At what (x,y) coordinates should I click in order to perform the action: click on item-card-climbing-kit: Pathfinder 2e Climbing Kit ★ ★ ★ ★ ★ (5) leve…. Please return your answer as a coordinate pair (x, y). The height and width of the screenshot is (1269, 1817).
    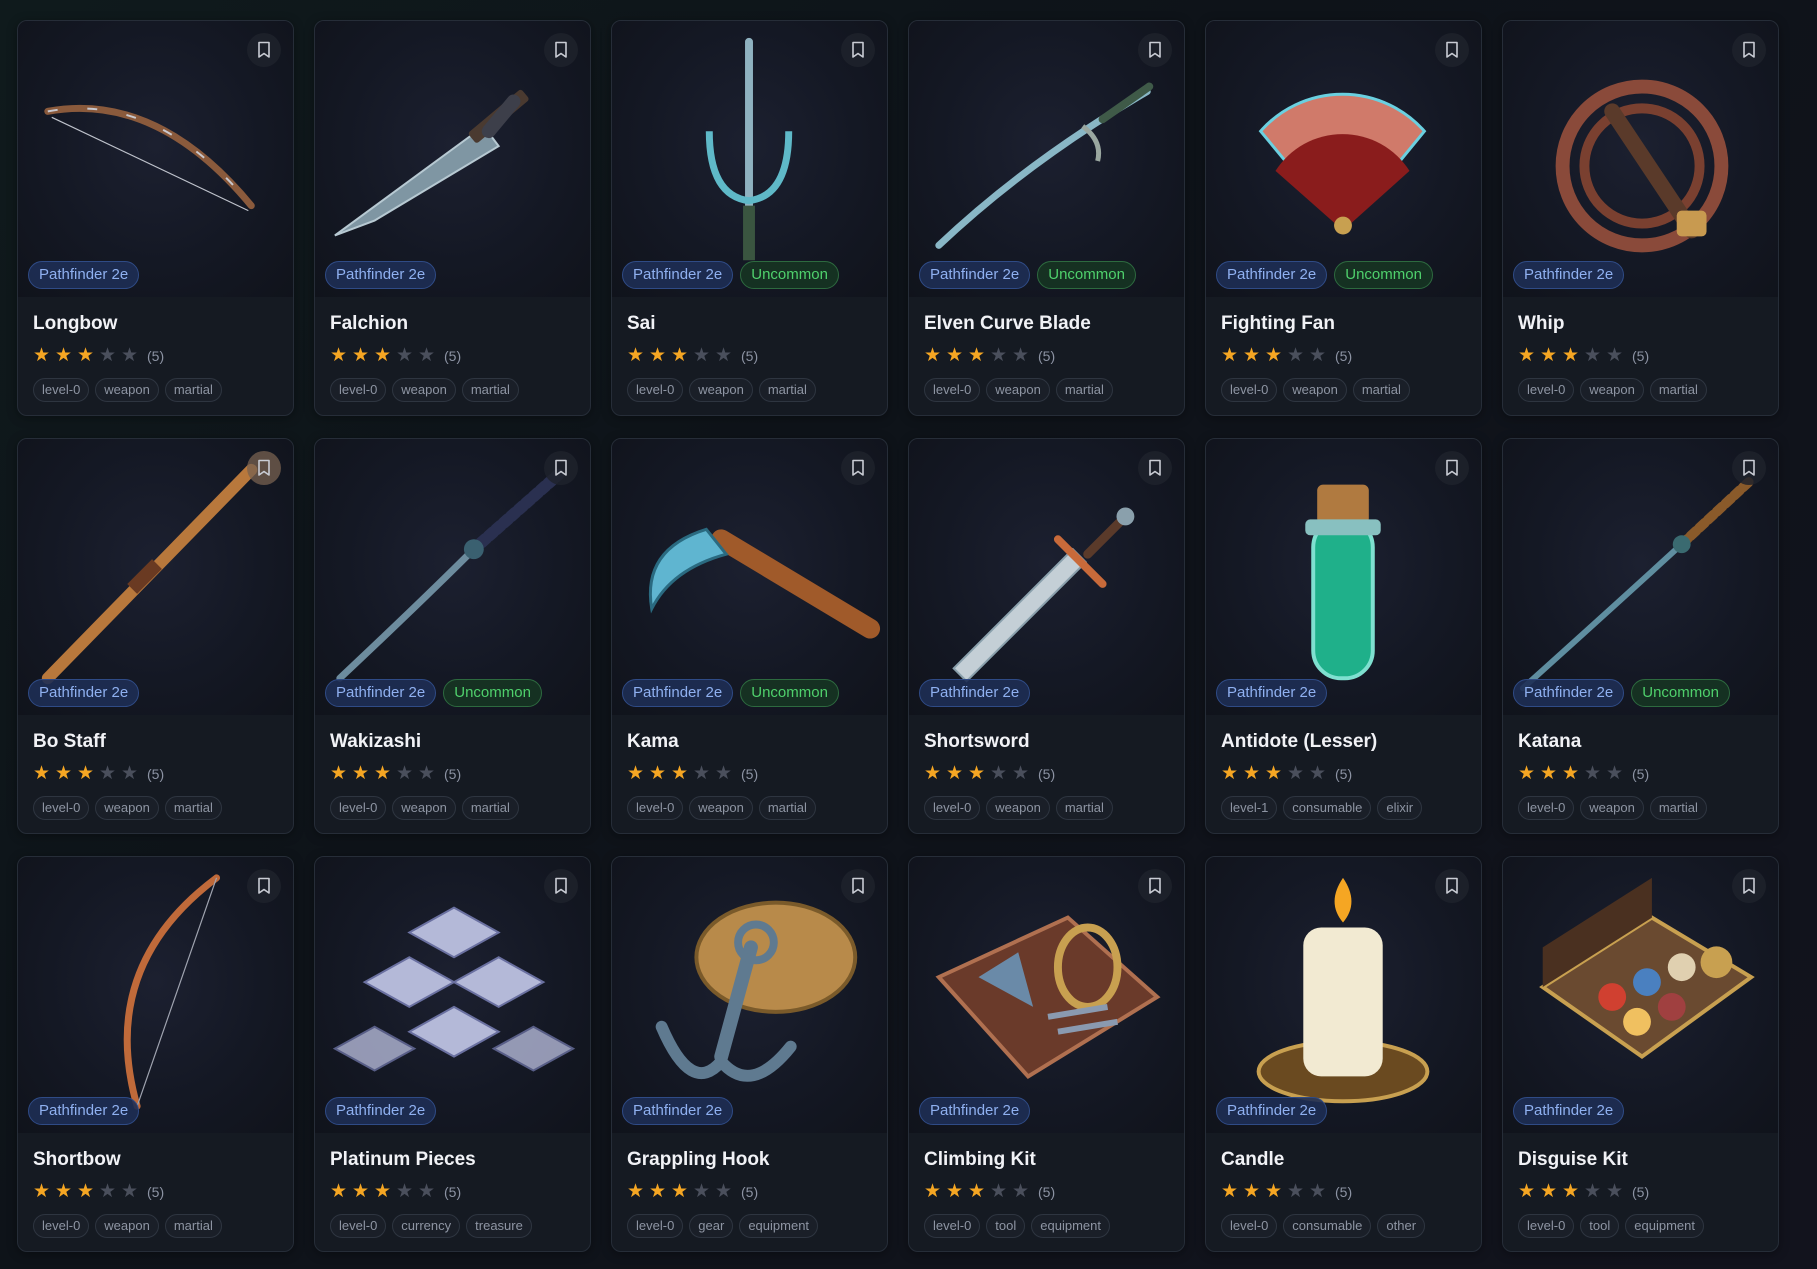
    Looking at the image, I should click on (1046, 1054).